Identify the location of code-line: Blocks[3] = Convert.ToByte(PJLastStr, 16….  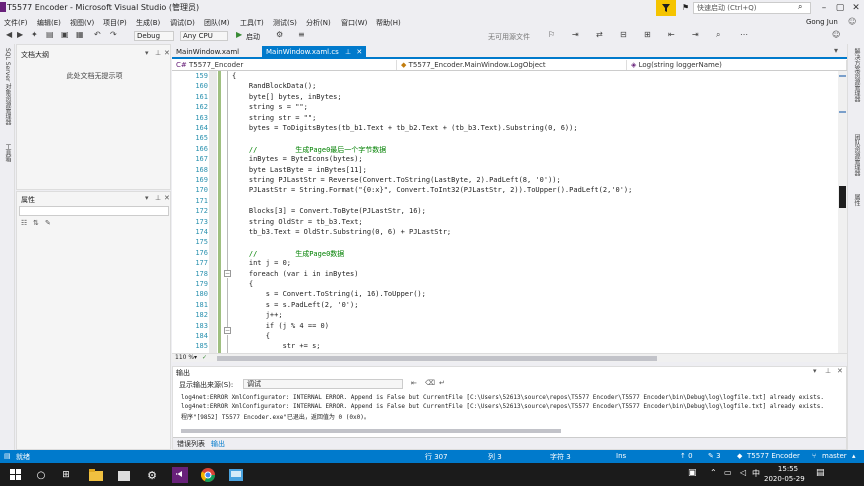
(329, 211).